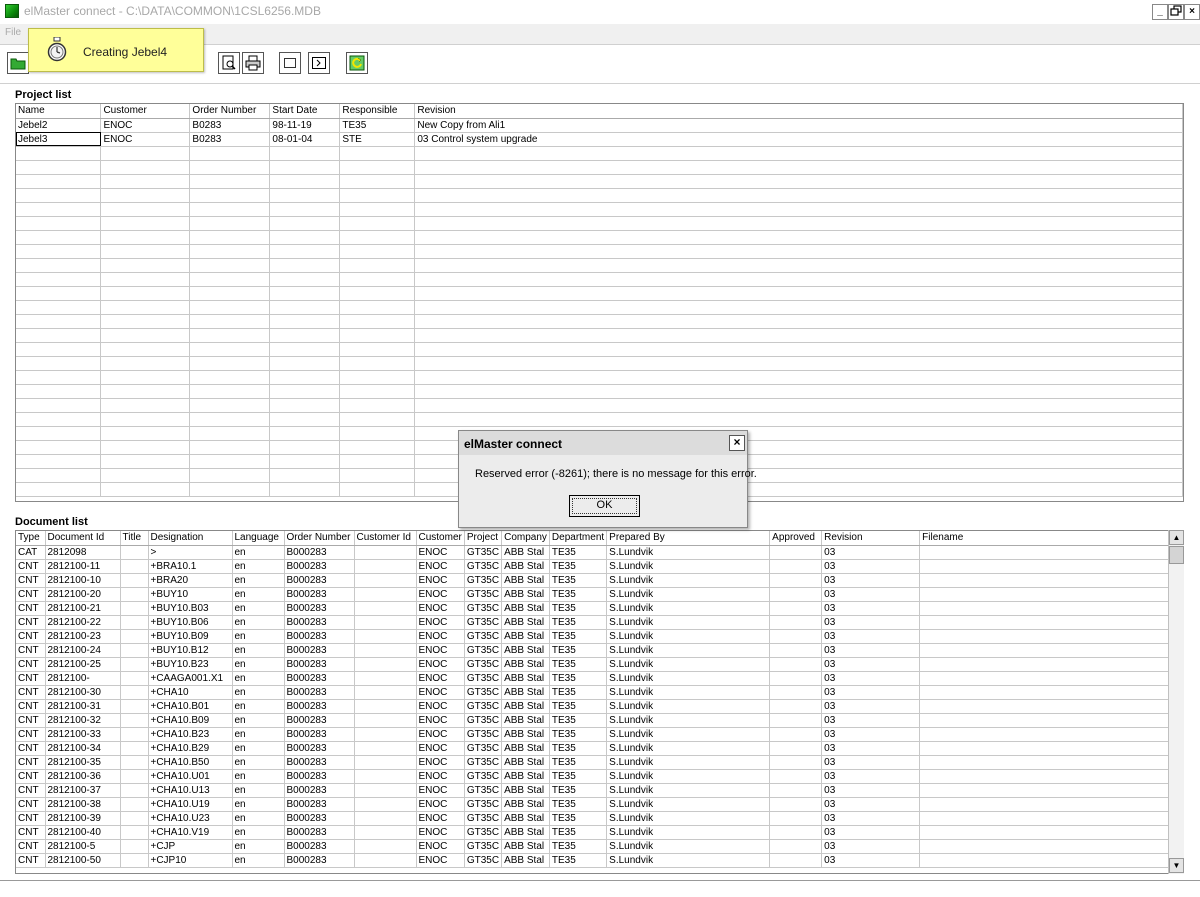 The height and width of the screenshot is (897, 1200). Describe the element at coordinates (1046, 538) in the screenshot. I see `column-header-filename: Filename` at that location.